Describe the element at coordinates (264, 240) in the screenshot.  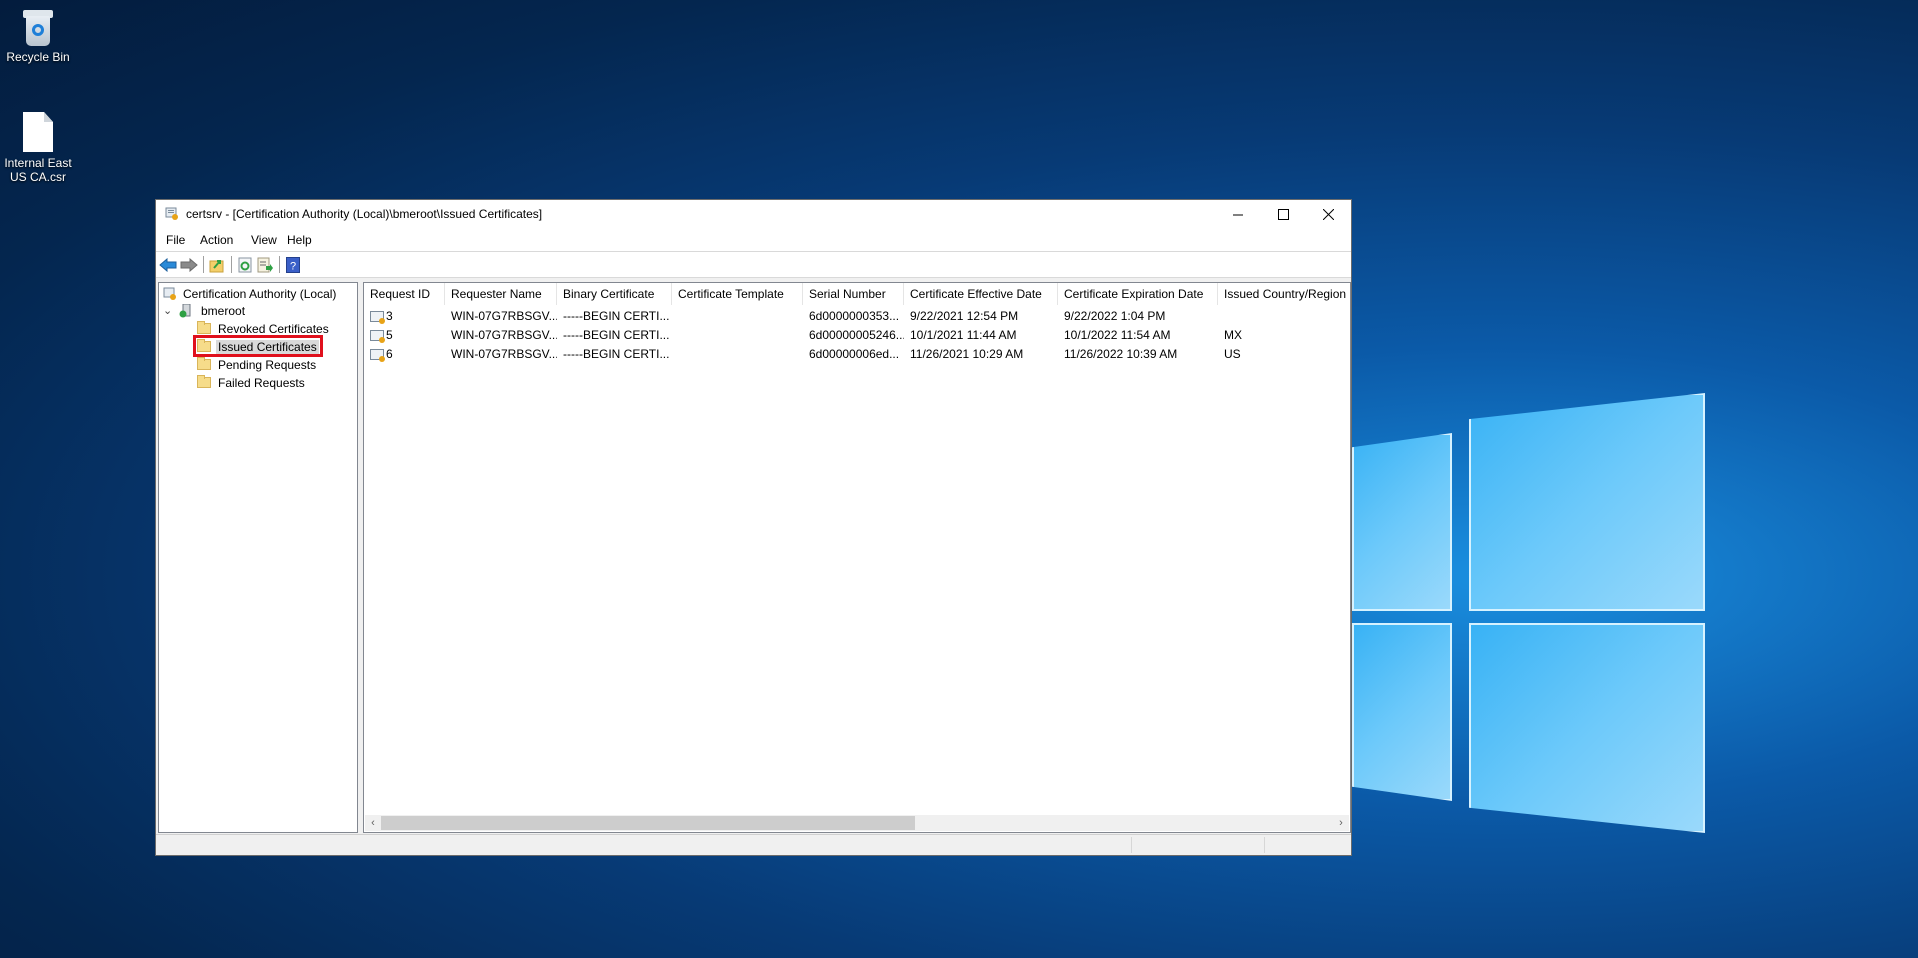
I see `menu-view: View` at that location.